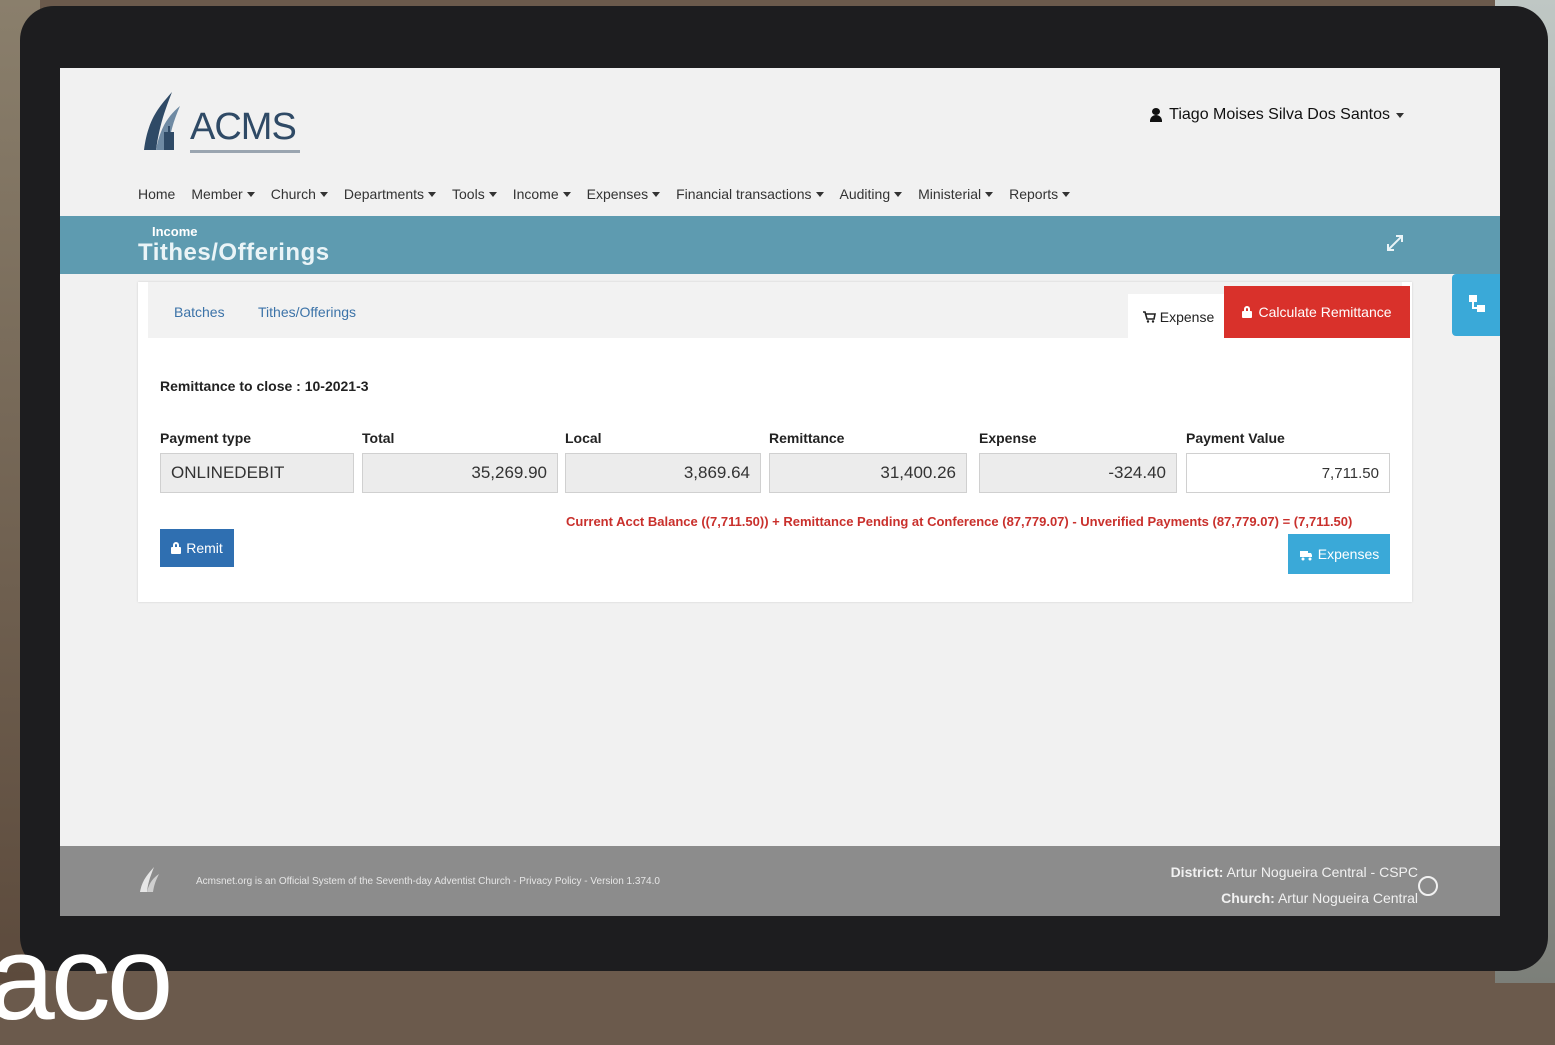 This screenshot has height=1045, width=1555. I want to click on cart-icon, so click(1149, 317).